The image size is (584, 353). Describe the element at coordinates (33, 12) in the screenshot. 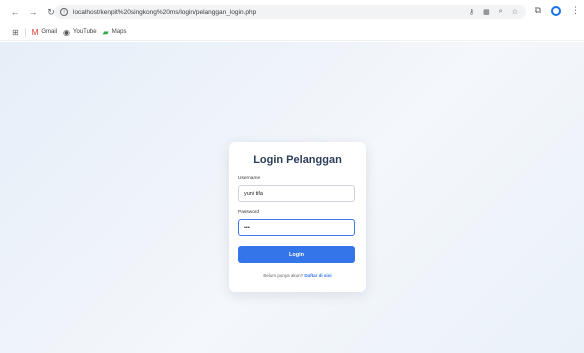

I see `forward-icon: →` at that location.